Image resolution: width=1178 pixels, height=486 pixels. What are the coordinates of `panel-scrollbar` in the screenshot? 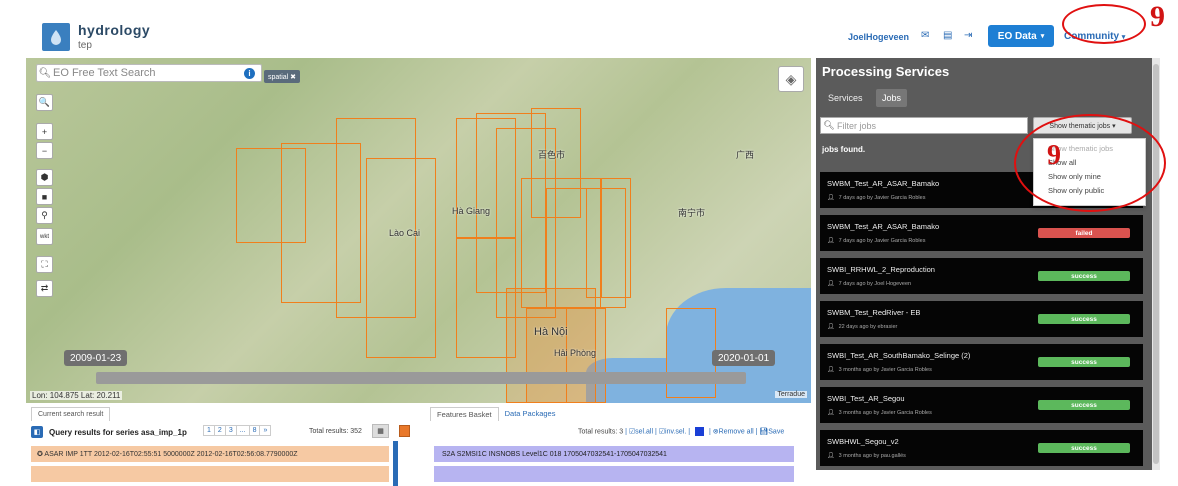 It's located at (1156, 264).